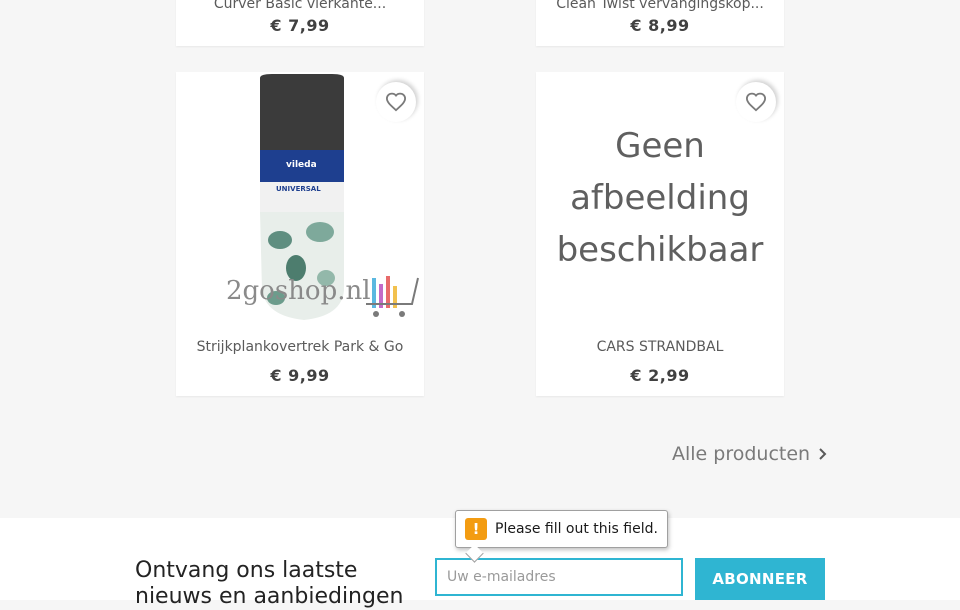 The image size is (960, 610). I want to click on product-name: Strijkplankovertrek Park & Go, so click(300, 347).